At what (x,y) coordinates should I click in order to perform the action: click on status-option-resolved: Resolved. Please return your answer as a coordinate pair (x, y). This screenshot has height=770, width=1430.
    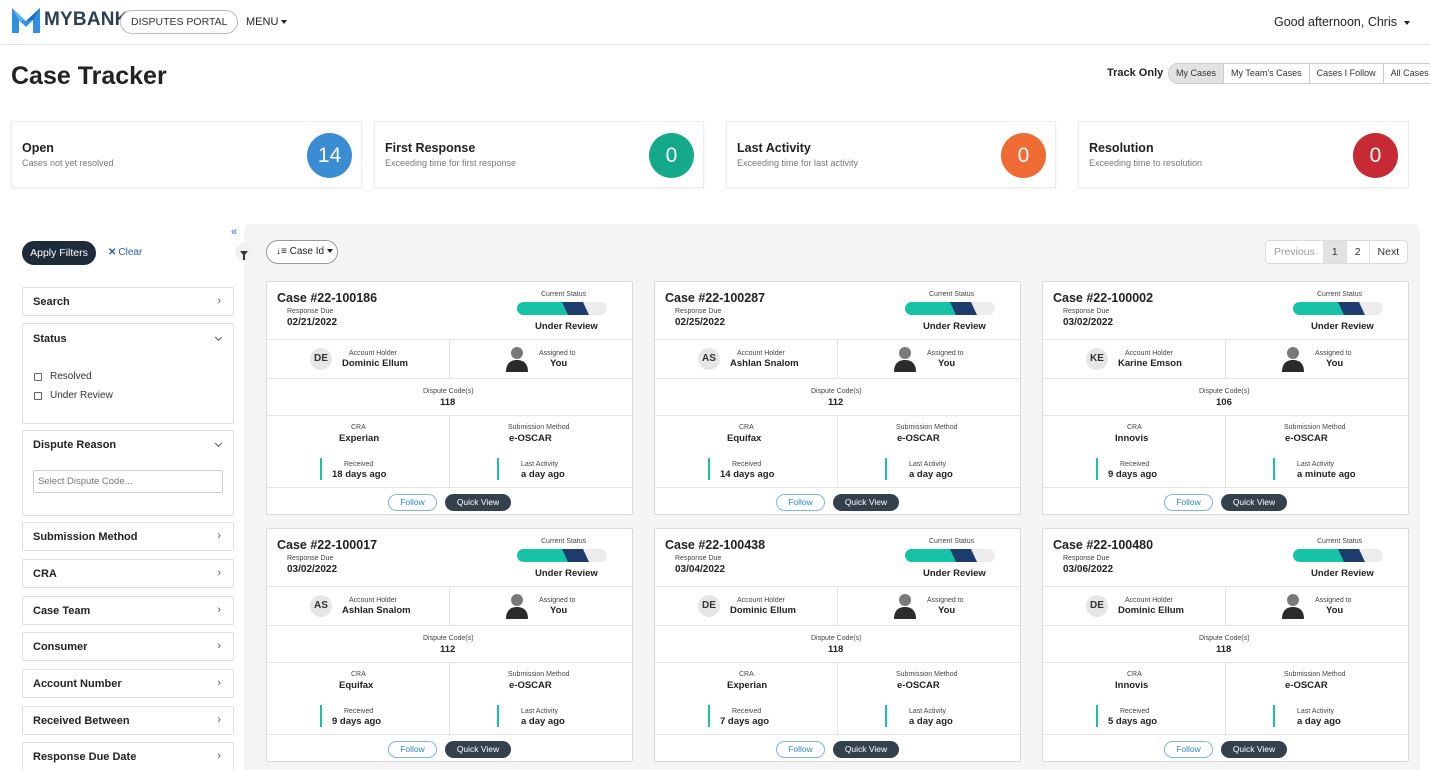
    Looking at the image, I should click on (63, 376).